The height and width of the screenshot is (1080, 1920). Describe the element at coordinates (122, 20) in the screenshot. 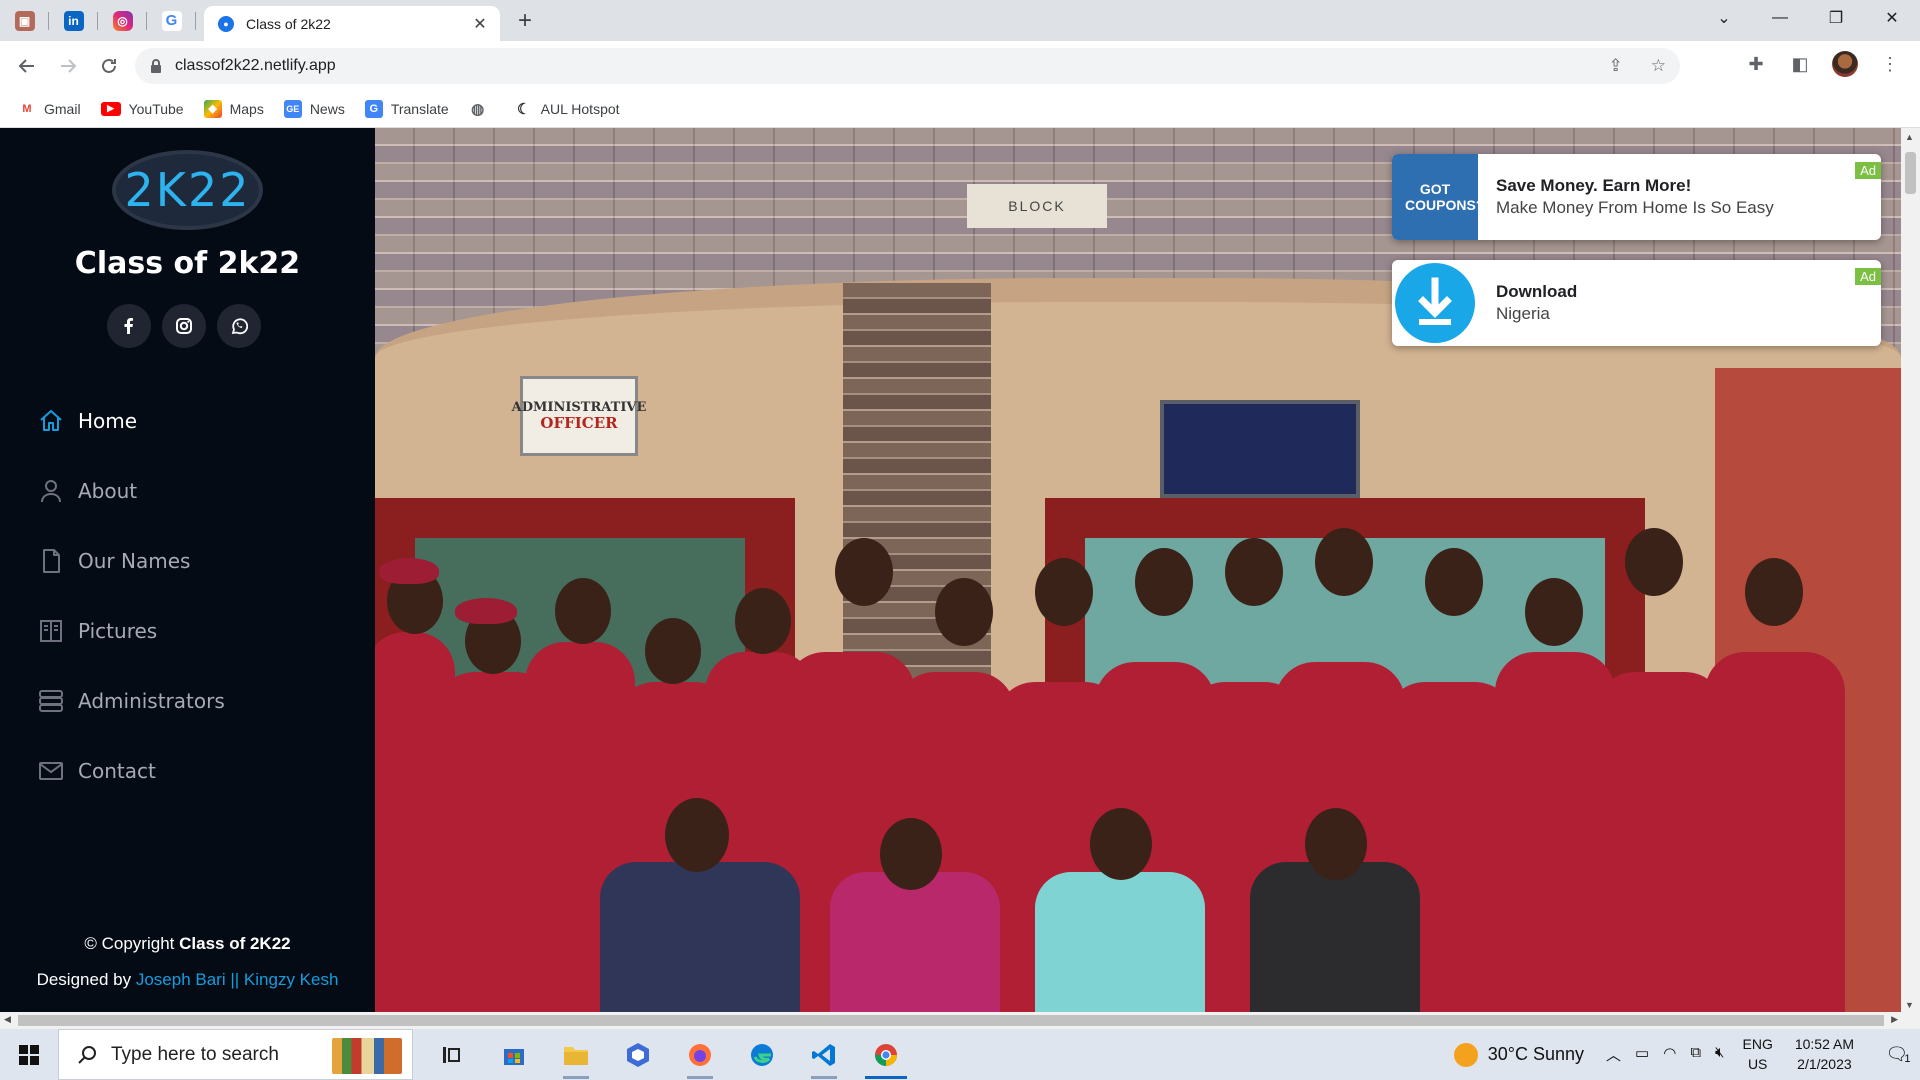

I see `pinned-tab-instagram: ◎` at that location.